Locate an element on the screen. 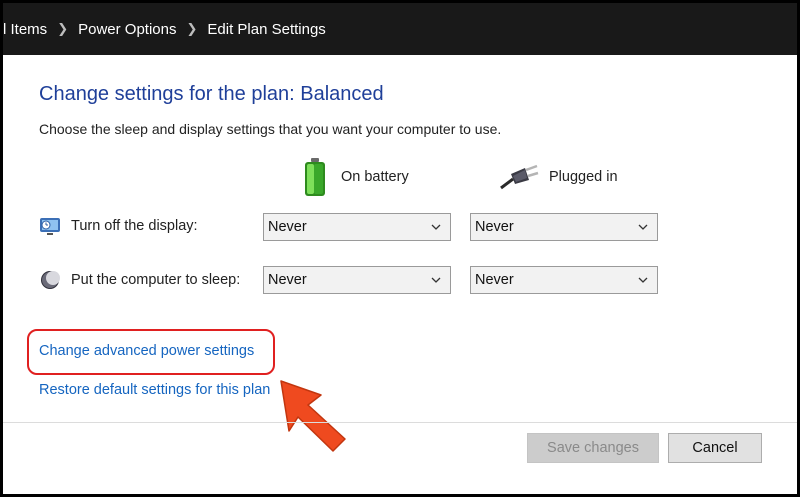 The image size is (800, 497). battery-icon is located at coordinates (315, 177).